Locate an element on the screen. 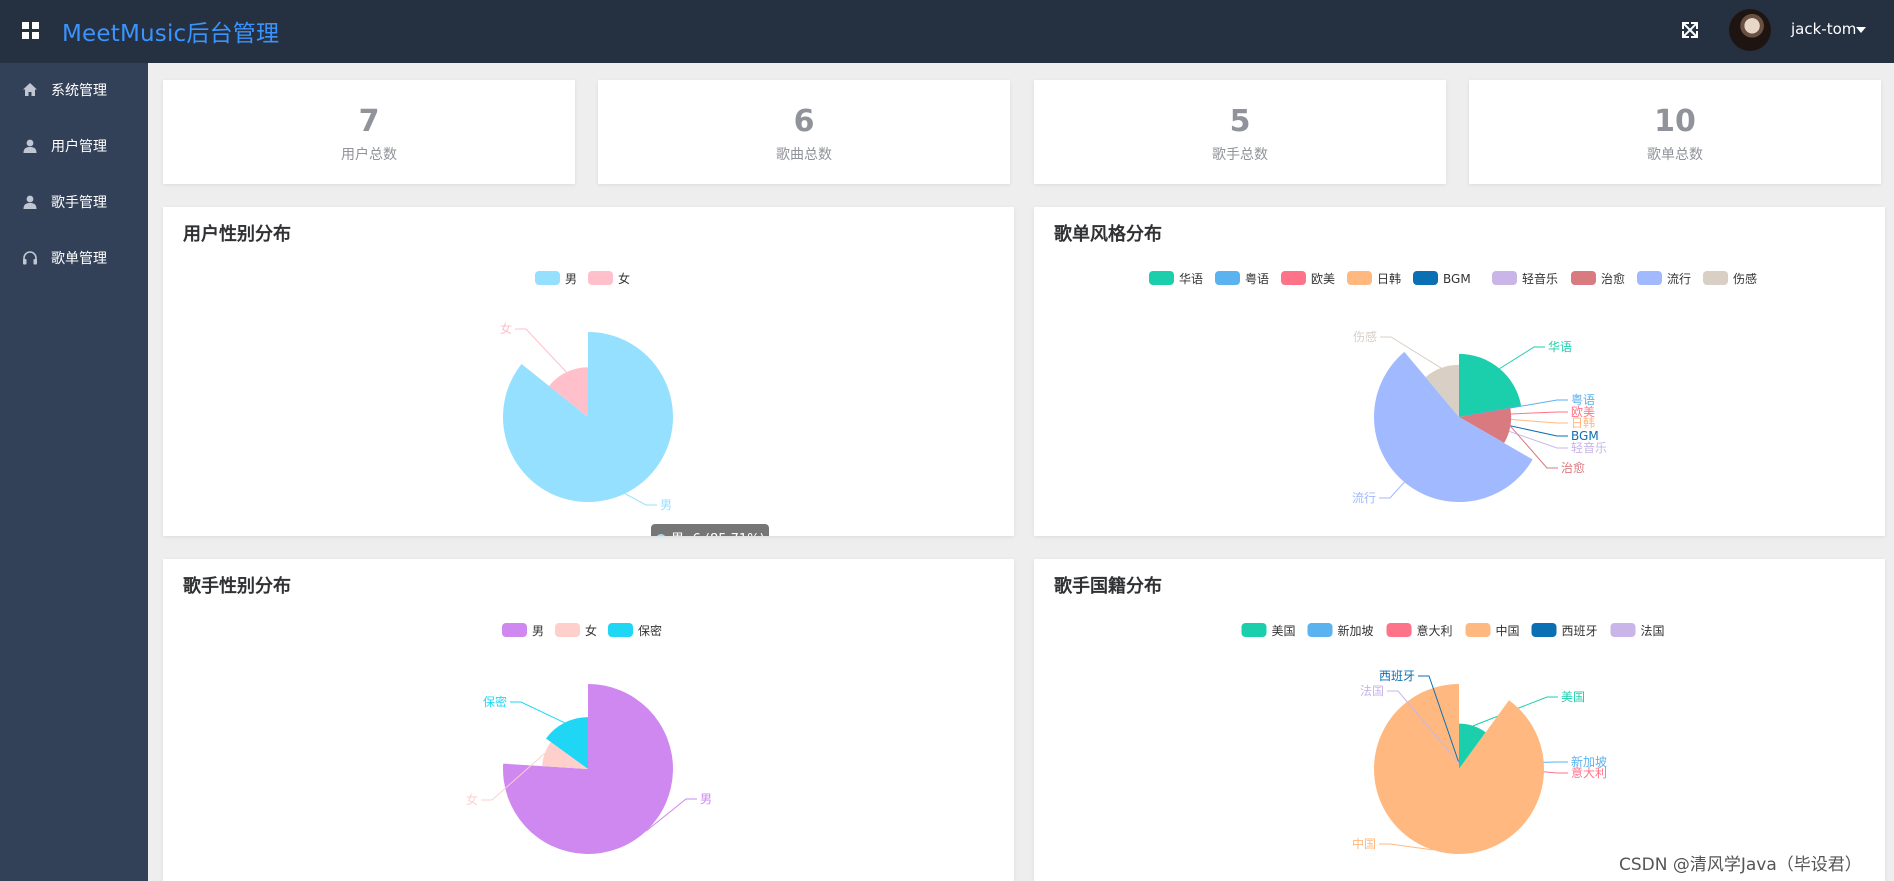  legend-label: 华语 is located at coordinates (1191, 279).